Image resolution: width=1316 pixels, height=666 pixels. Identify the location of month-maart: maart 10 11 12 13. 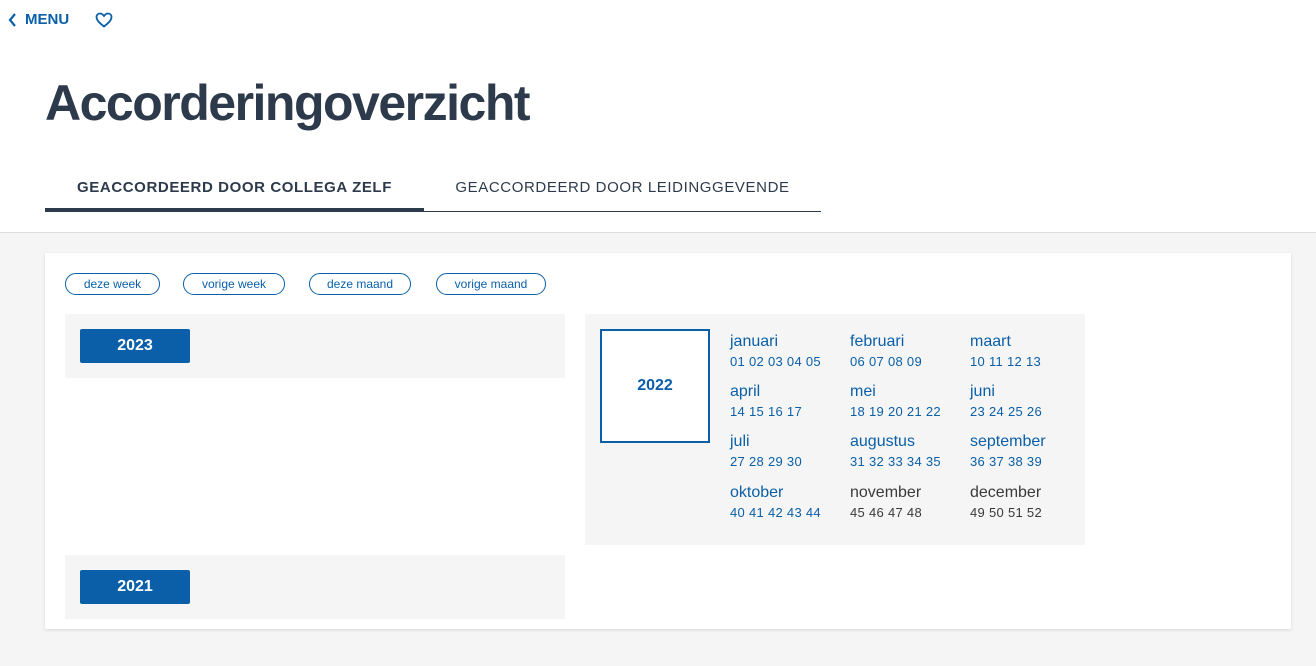
(1030, 351).